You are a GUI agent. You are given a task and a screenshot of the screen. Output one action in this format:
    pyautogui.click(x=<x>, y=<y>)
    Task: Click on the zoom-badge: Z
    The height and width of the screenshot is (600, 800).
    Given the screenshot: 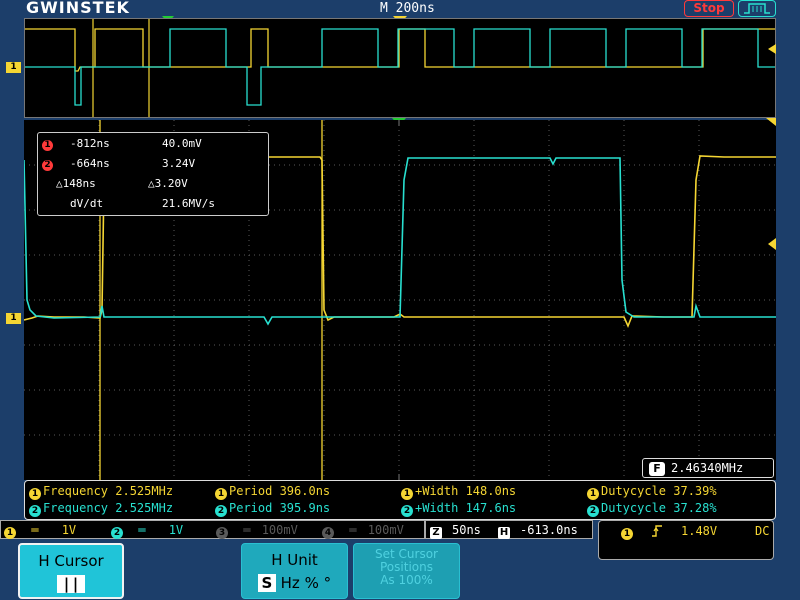 What is the action you would take?
    pyautogui.click(x=436, y=533)
    